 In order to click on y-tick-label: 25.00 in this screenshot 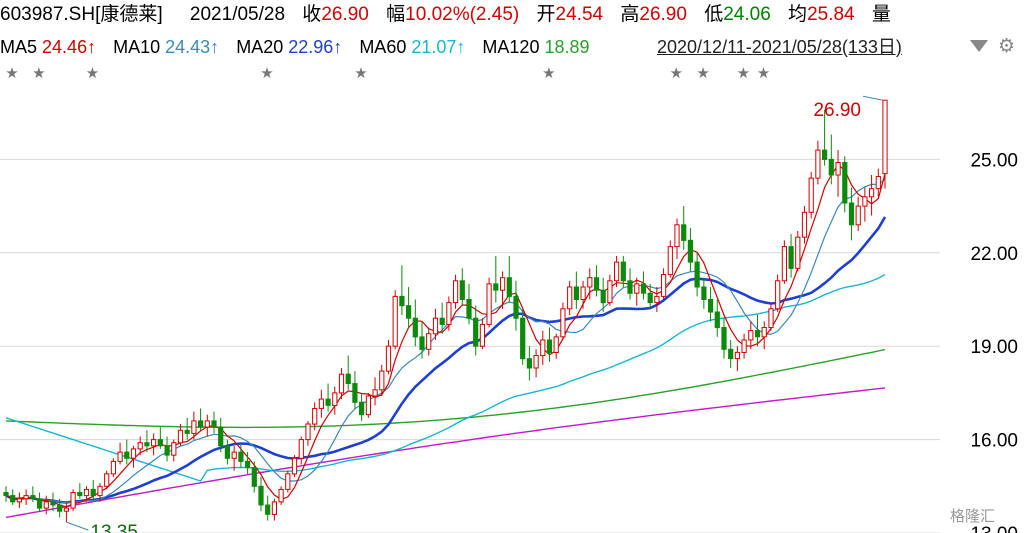, I will do `click(994, 160)`.